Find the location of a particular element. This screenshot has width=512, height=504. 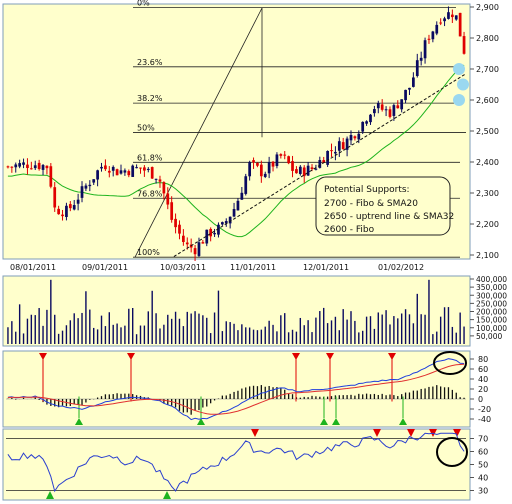

rsi-panel: 70 60 50 40 30 is located at coordinates (245, 464).